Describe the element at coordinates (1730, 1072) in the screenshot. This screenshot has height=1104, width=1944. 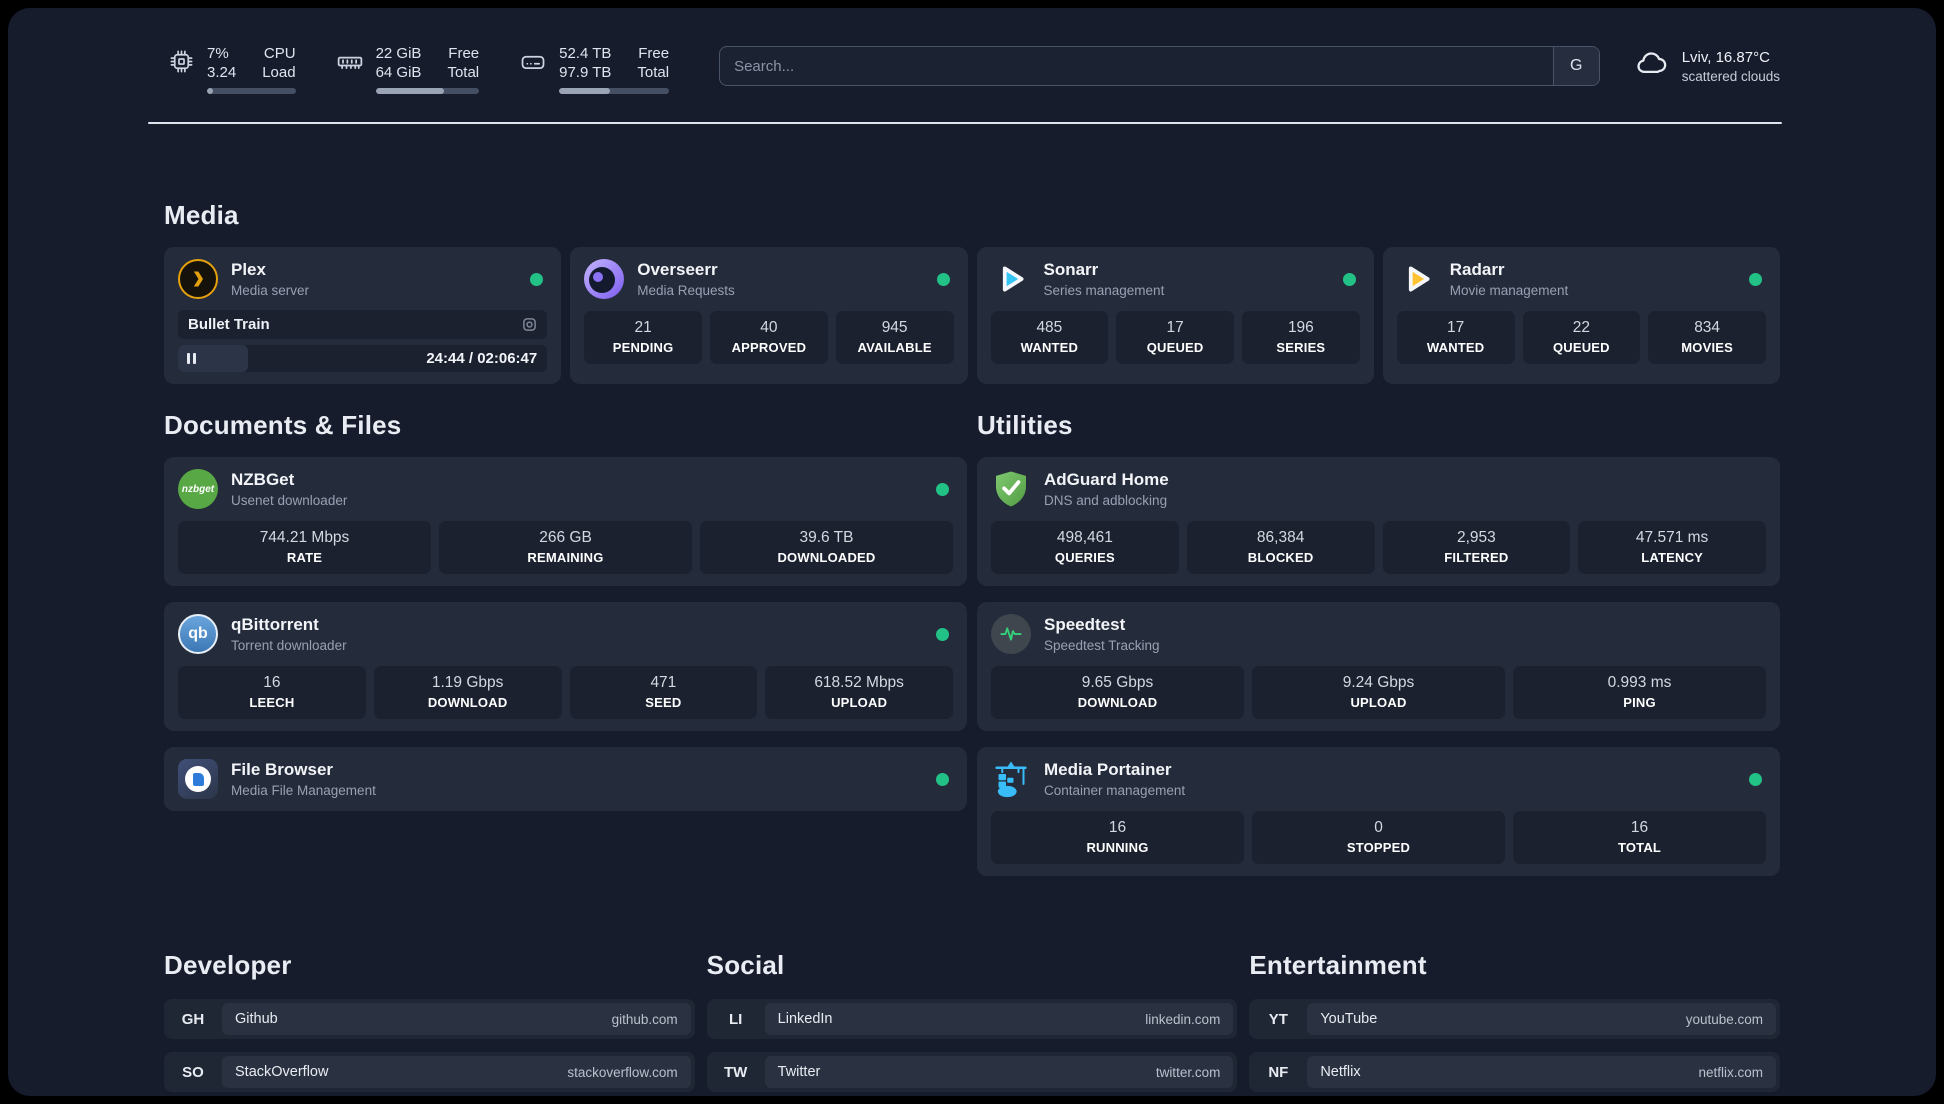
I see `bookmark-url: netflix.com` at that location.